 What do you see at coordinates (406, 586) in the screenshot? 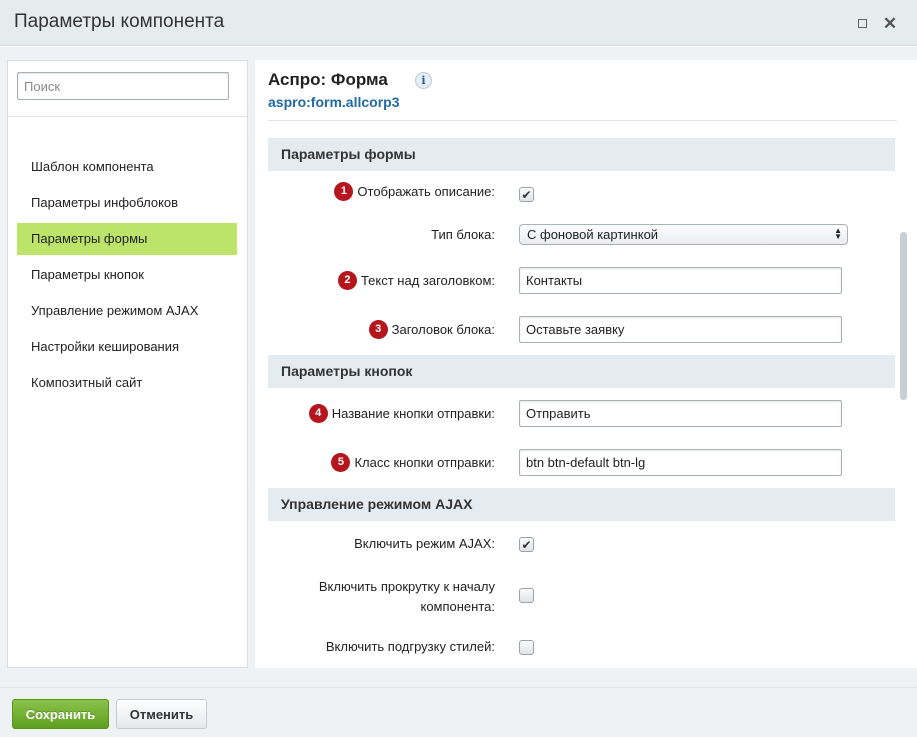
I see `label-line-1: Включить прокрутку к началу` at bounding box center [406, 586].